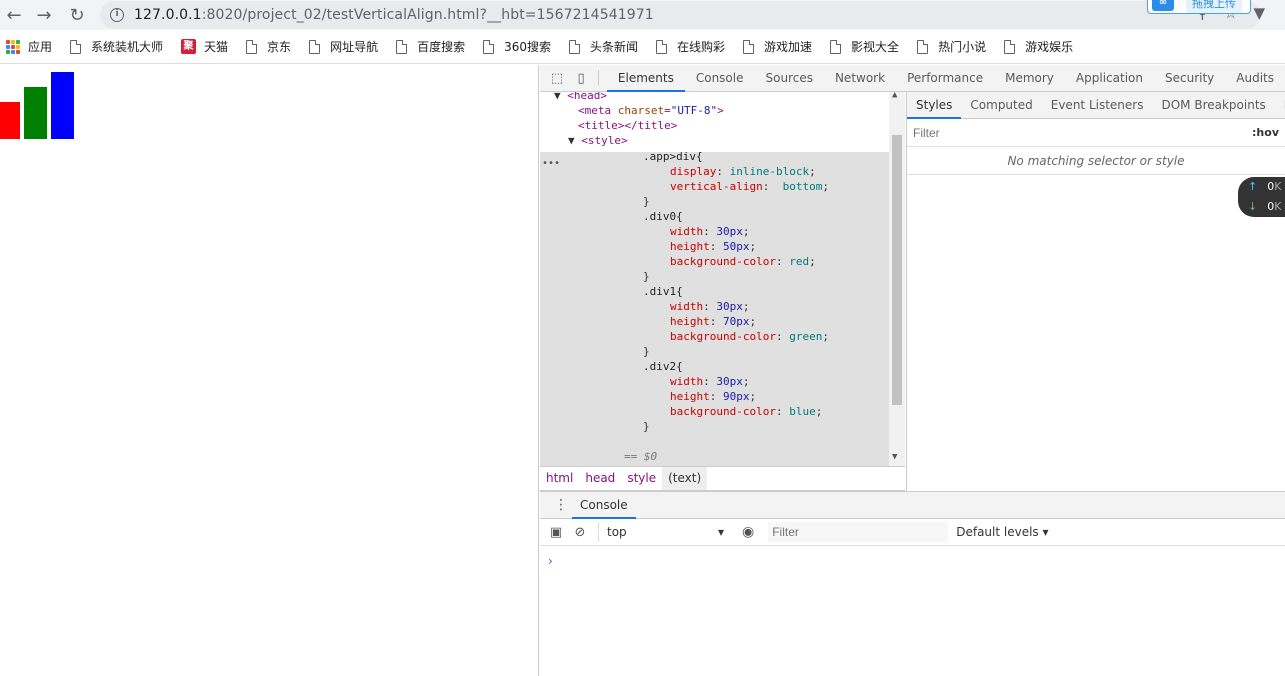 The width and height of the screenshot is (1285, 676). Describe the element at coordinates (1001, 105) in the screenshot. I see `tab-computed: Computed` at that location.